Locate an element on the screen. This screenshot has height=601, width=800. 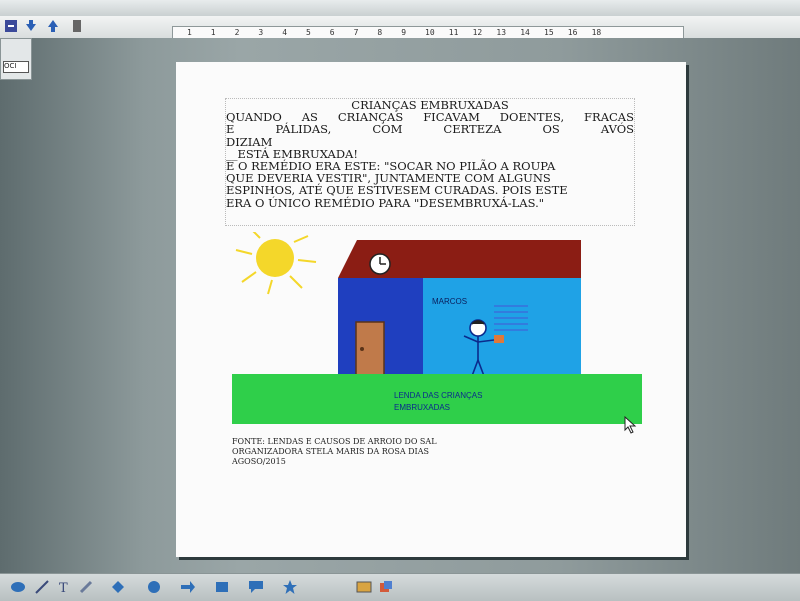
sun-icon is located at coordinates (276, 263).